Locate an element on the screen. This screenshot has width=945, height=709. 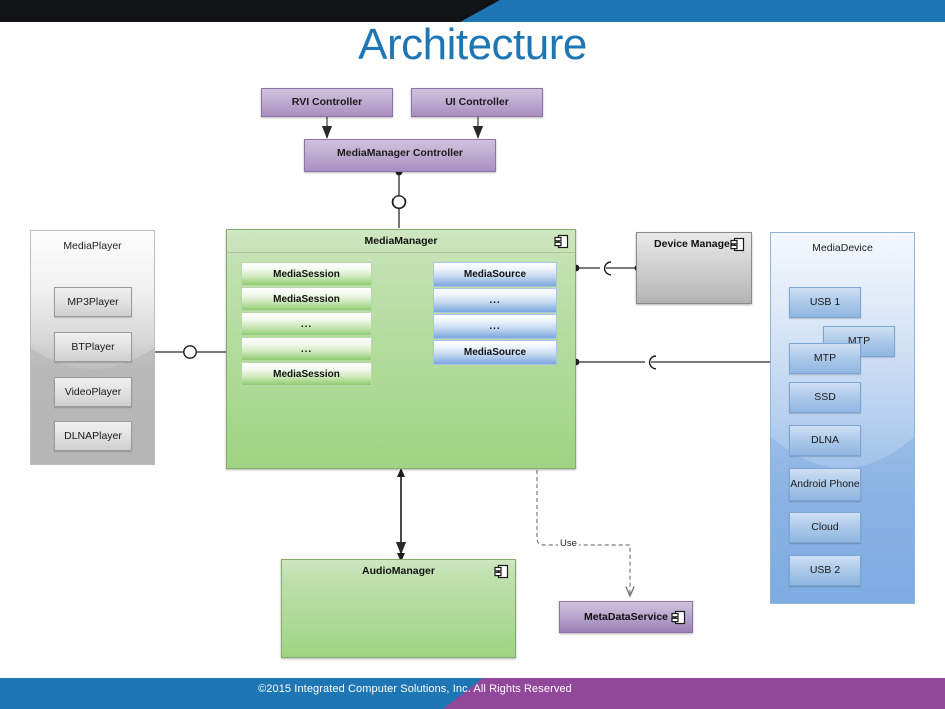
metadataservice-title-bar: MetaDataService is located at coordinates (626, 617).